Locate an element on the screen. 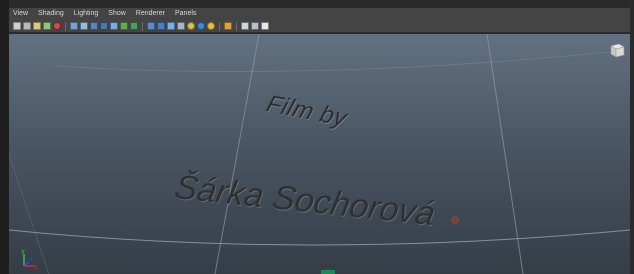 The height and width of the screenshot is (274, 634). shadow-icon is located at coordinates (201, 26).